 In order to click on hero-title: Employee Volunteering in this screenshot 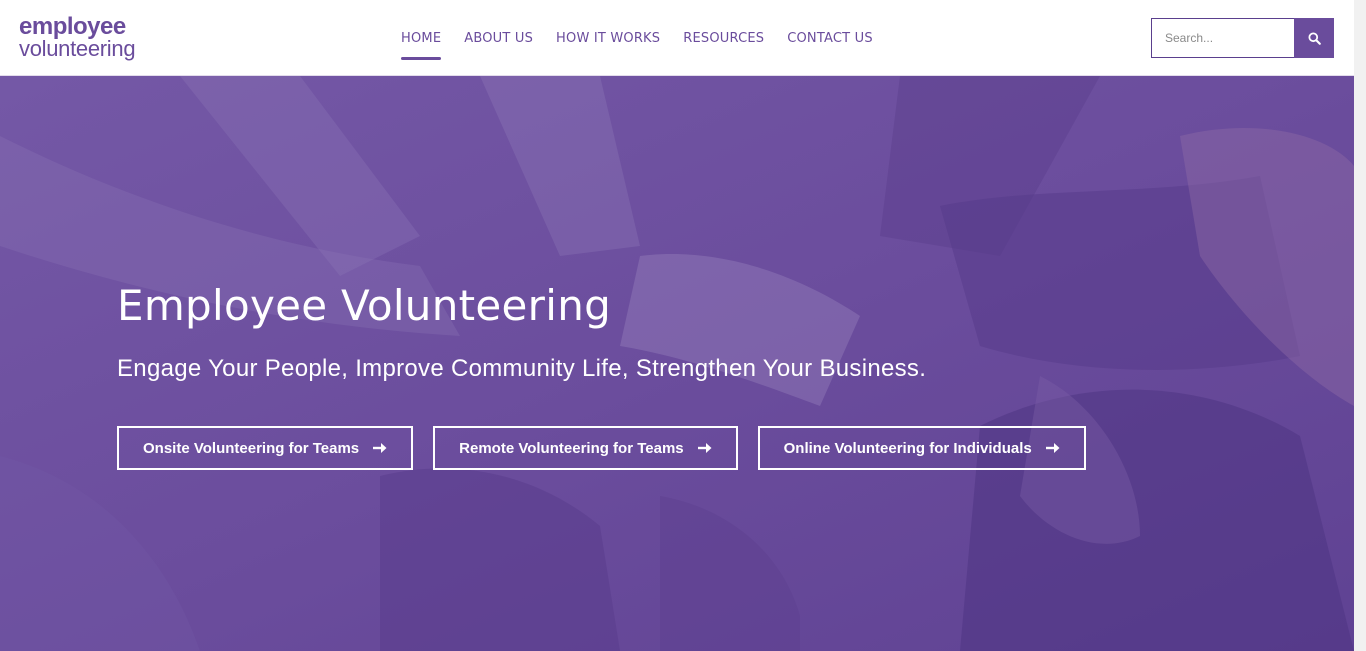, I will do `click(364, 305)`.